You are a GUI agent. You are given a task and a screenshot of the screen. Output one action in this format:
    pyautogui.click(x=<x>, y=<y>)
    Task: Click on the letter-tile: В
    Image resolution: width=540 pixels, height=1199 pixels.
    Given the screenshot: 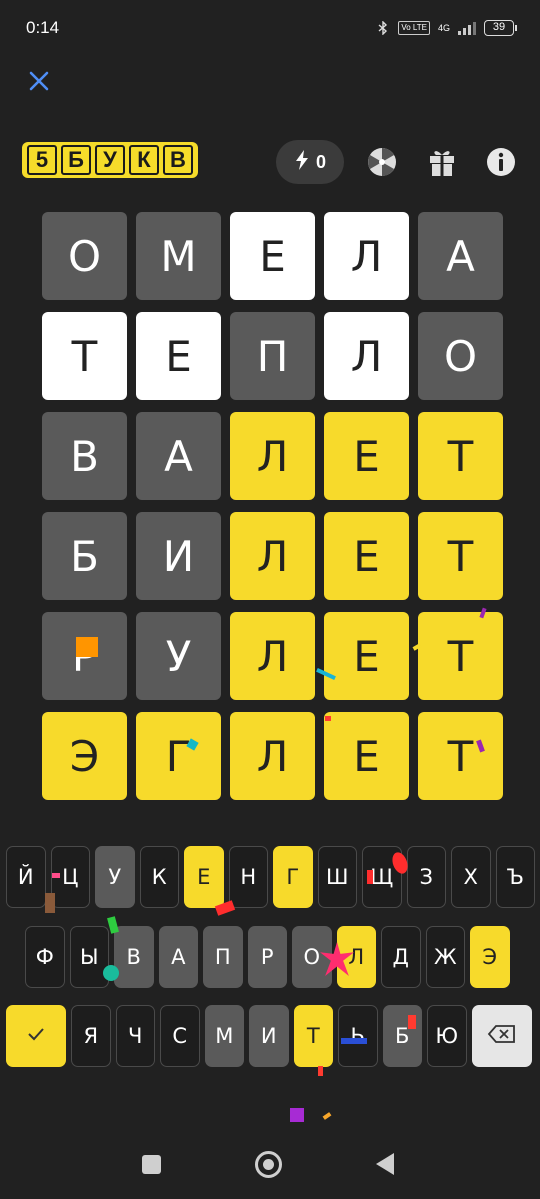 What is the action you would take?
    pyautogui.click(x=84, y=456)
    